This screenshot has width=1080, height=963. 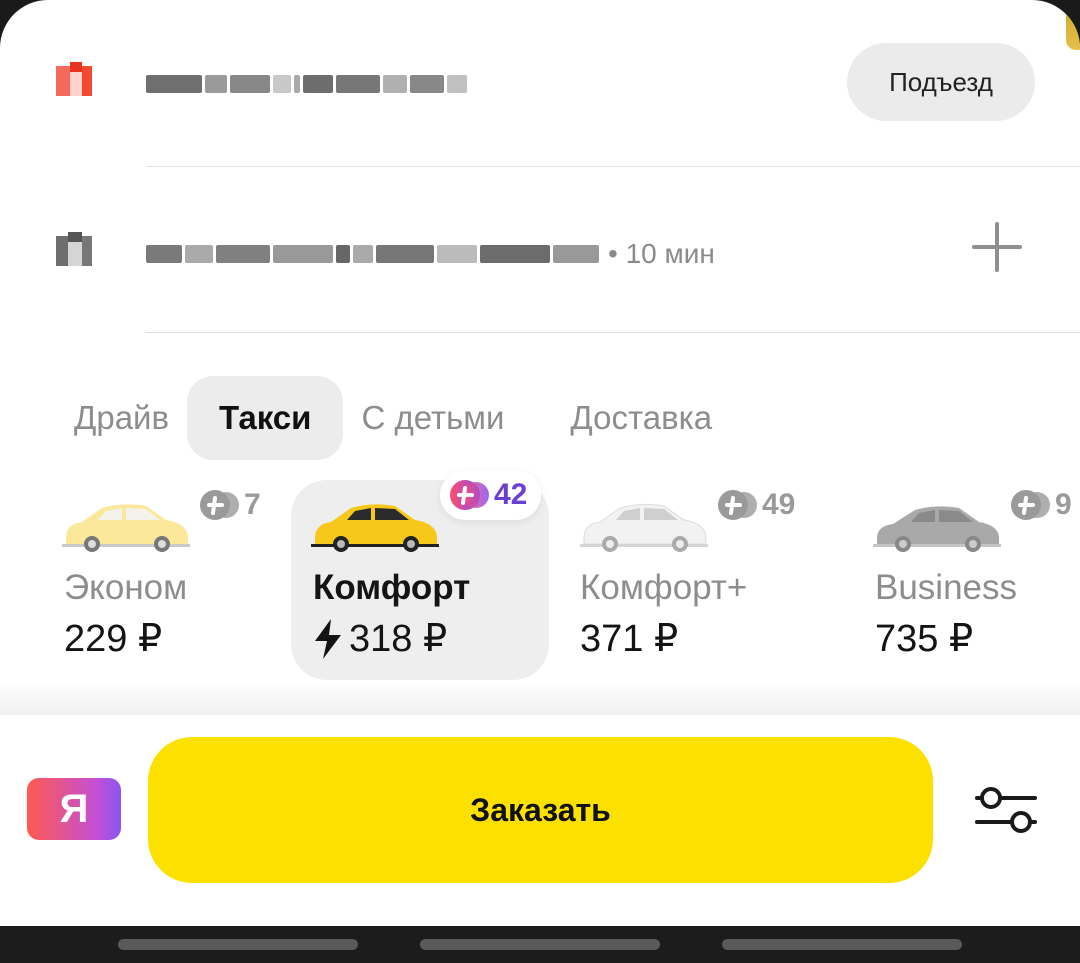 I want to click on tariff-price: 229 ₽, so click(x=113, y=639).